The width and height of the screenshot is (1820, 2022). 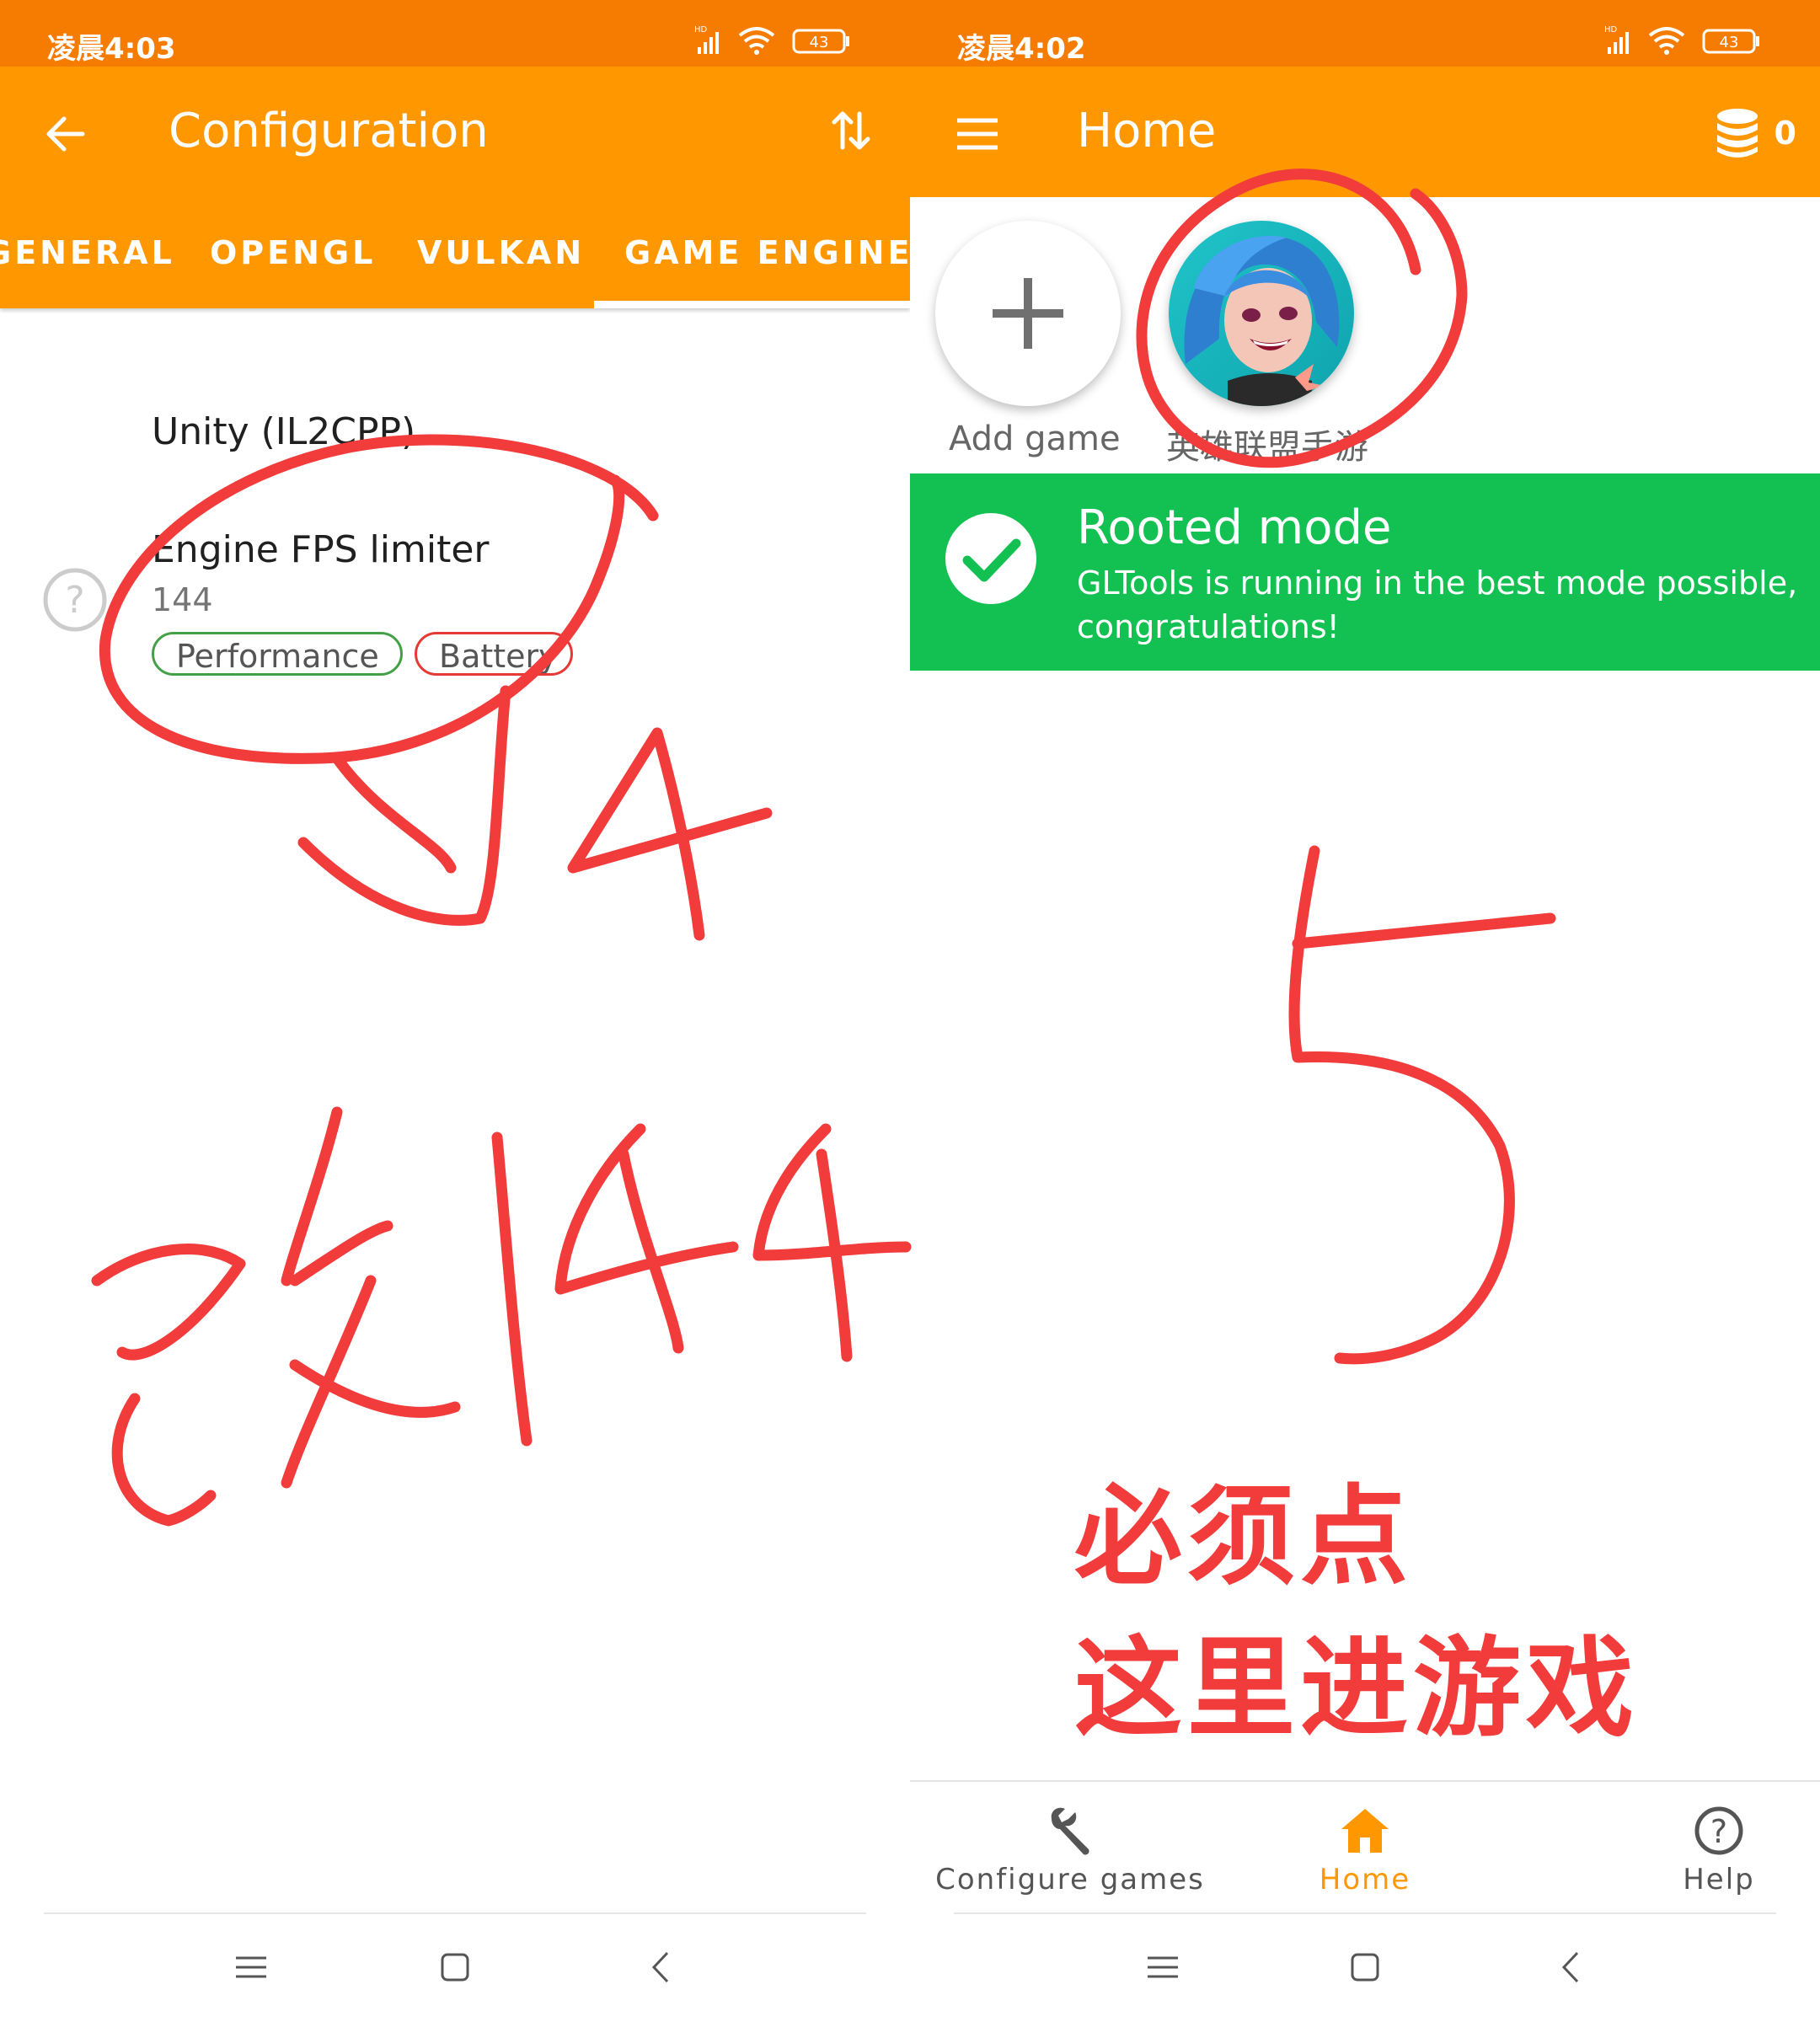 What do you see at coordinates (293, 252) in the screenshot?
I see `tab-opengl: OPENGL` at bounding box center [293, 252].